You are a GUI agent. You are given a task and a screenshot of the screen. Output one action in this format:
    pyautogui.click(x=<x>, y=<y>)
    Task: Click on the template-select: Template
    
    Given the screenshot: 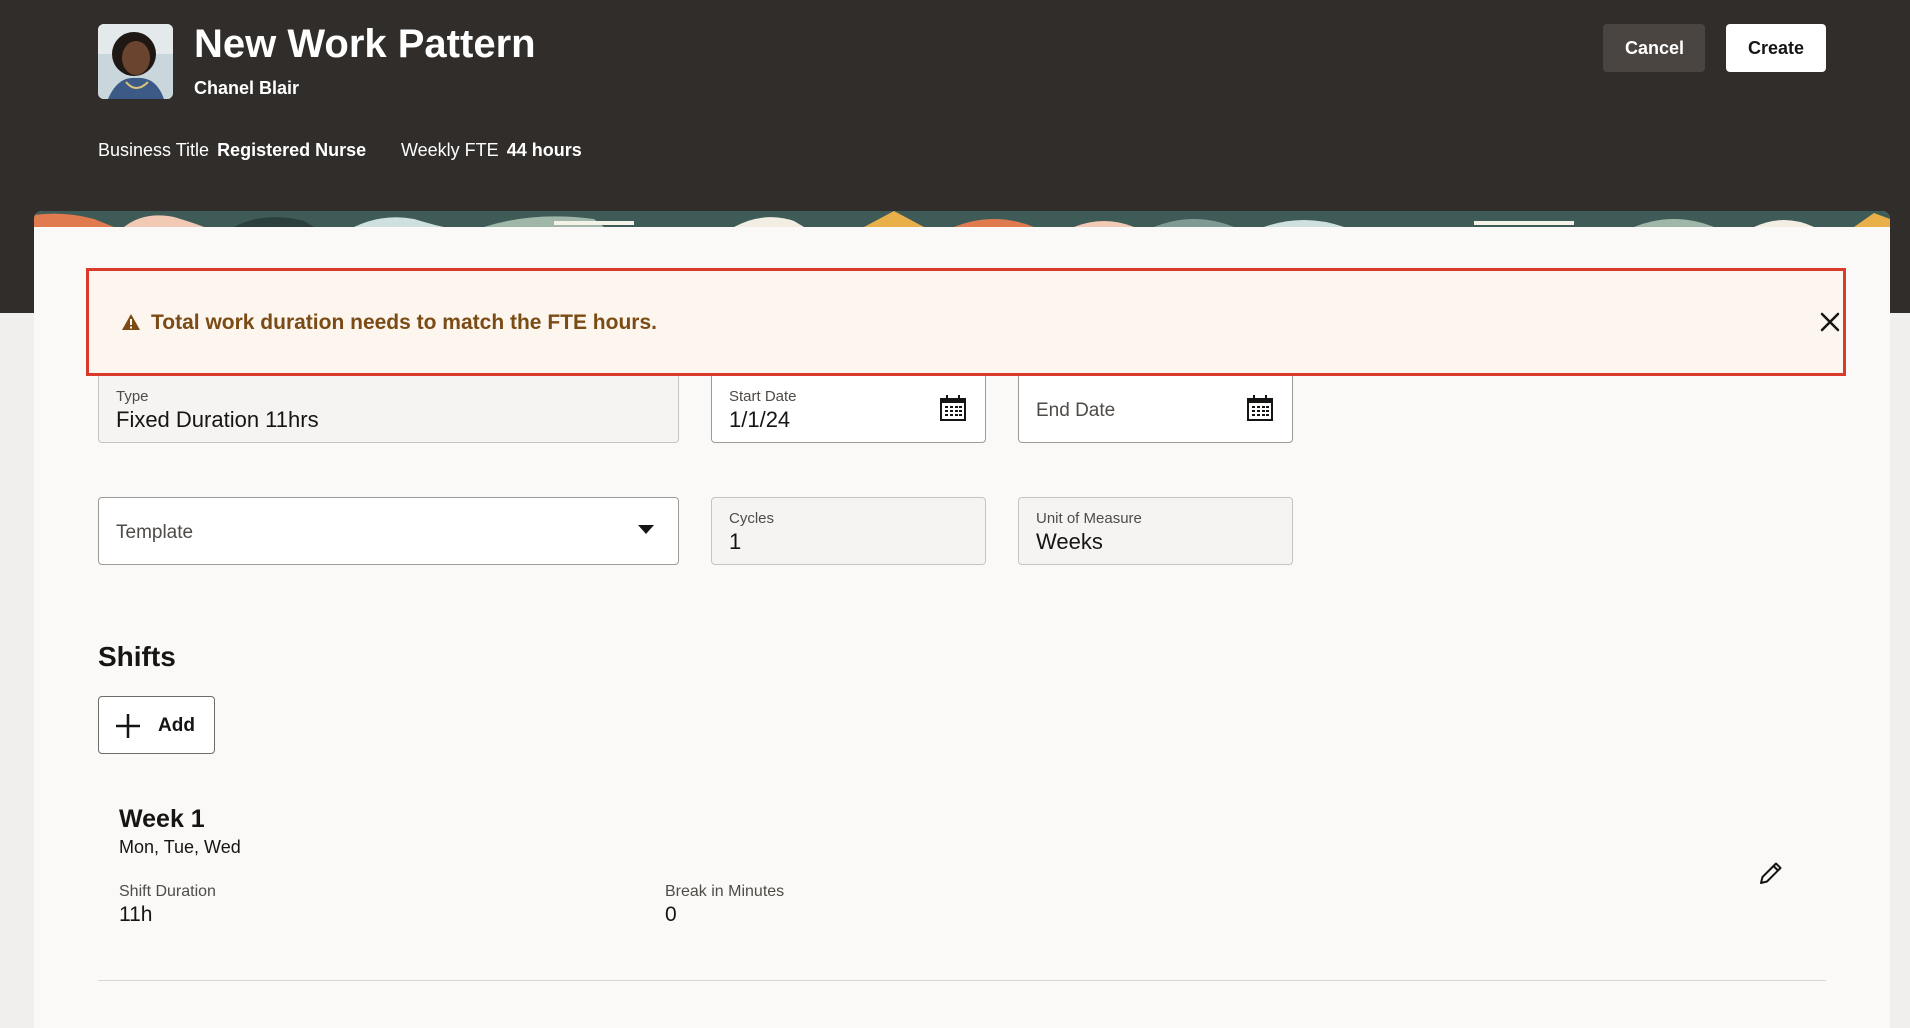 What is the action you would take?
    pyautogui.click(x=388, y=531)
    